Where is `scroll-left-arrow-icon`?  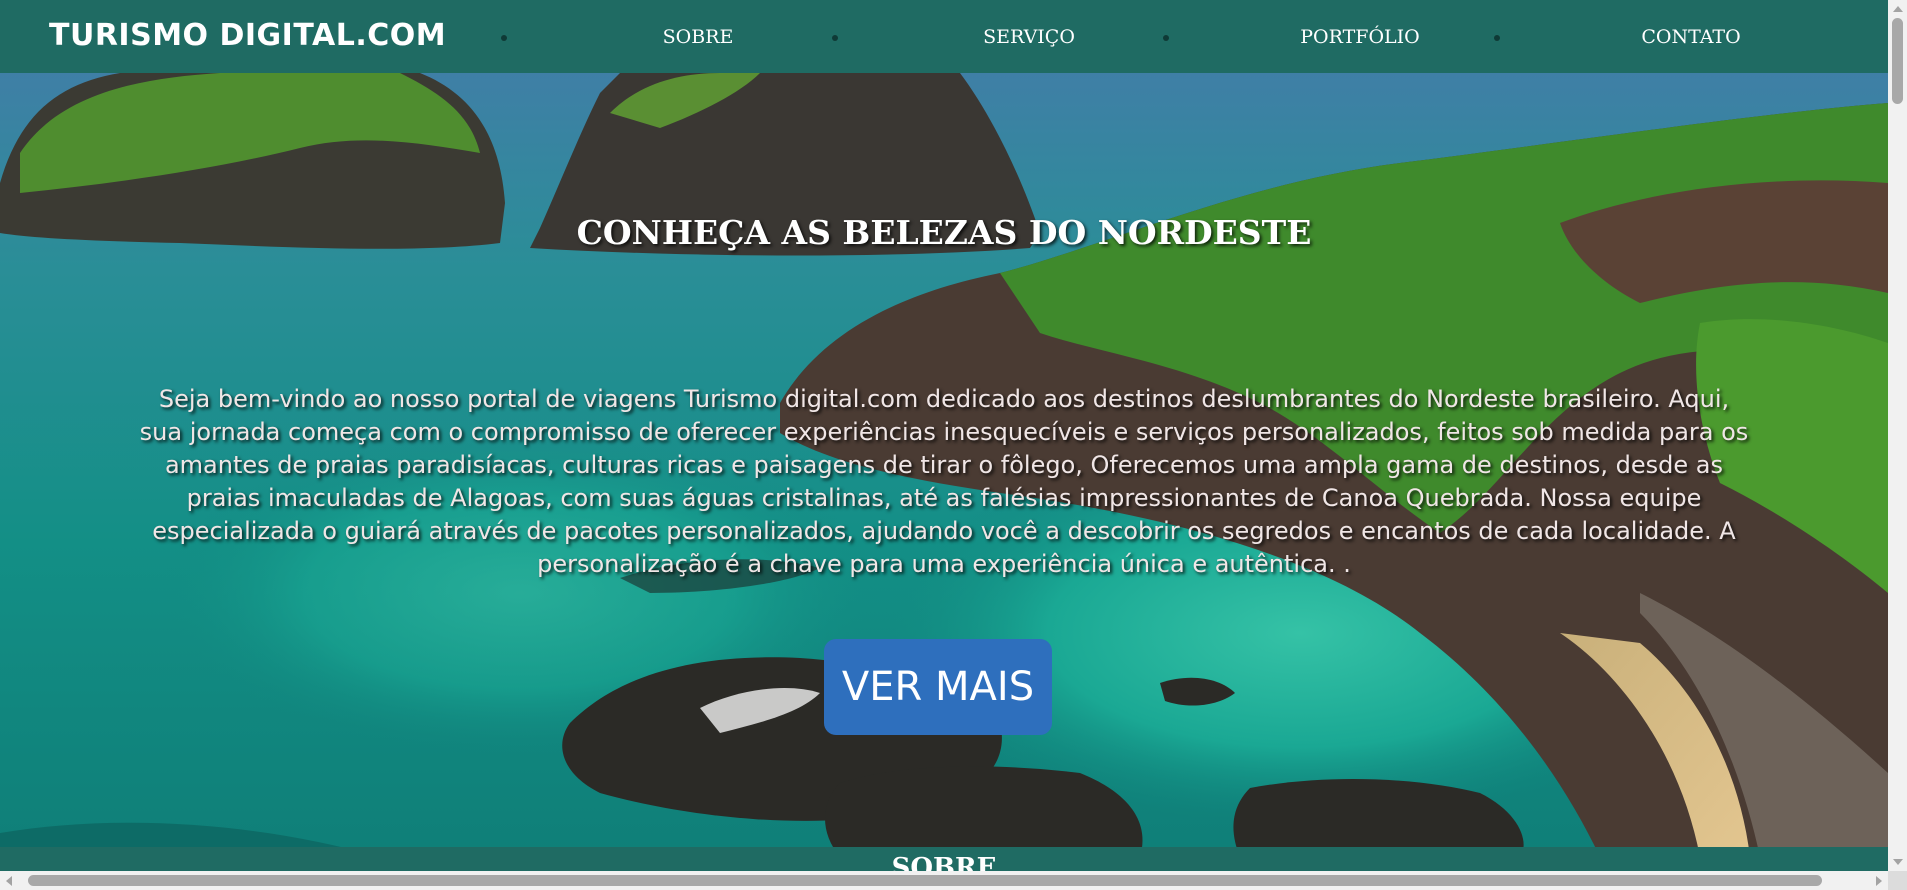 scroll-left-arrow-icon is located at coordinates (9, 881).